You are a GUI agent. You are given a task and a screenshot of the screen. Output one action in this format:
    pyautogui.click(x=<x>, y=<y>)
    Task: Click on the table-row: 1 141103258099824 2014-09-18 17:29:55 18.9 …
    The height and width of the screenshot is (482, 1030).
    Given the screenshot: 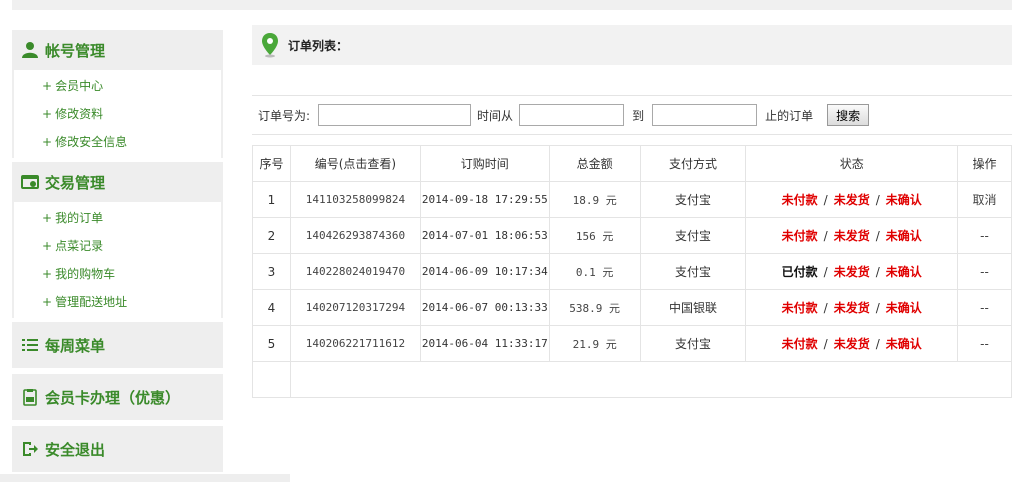 What is the action you would take?
    pyautogui.click(x=632, y=199)
    